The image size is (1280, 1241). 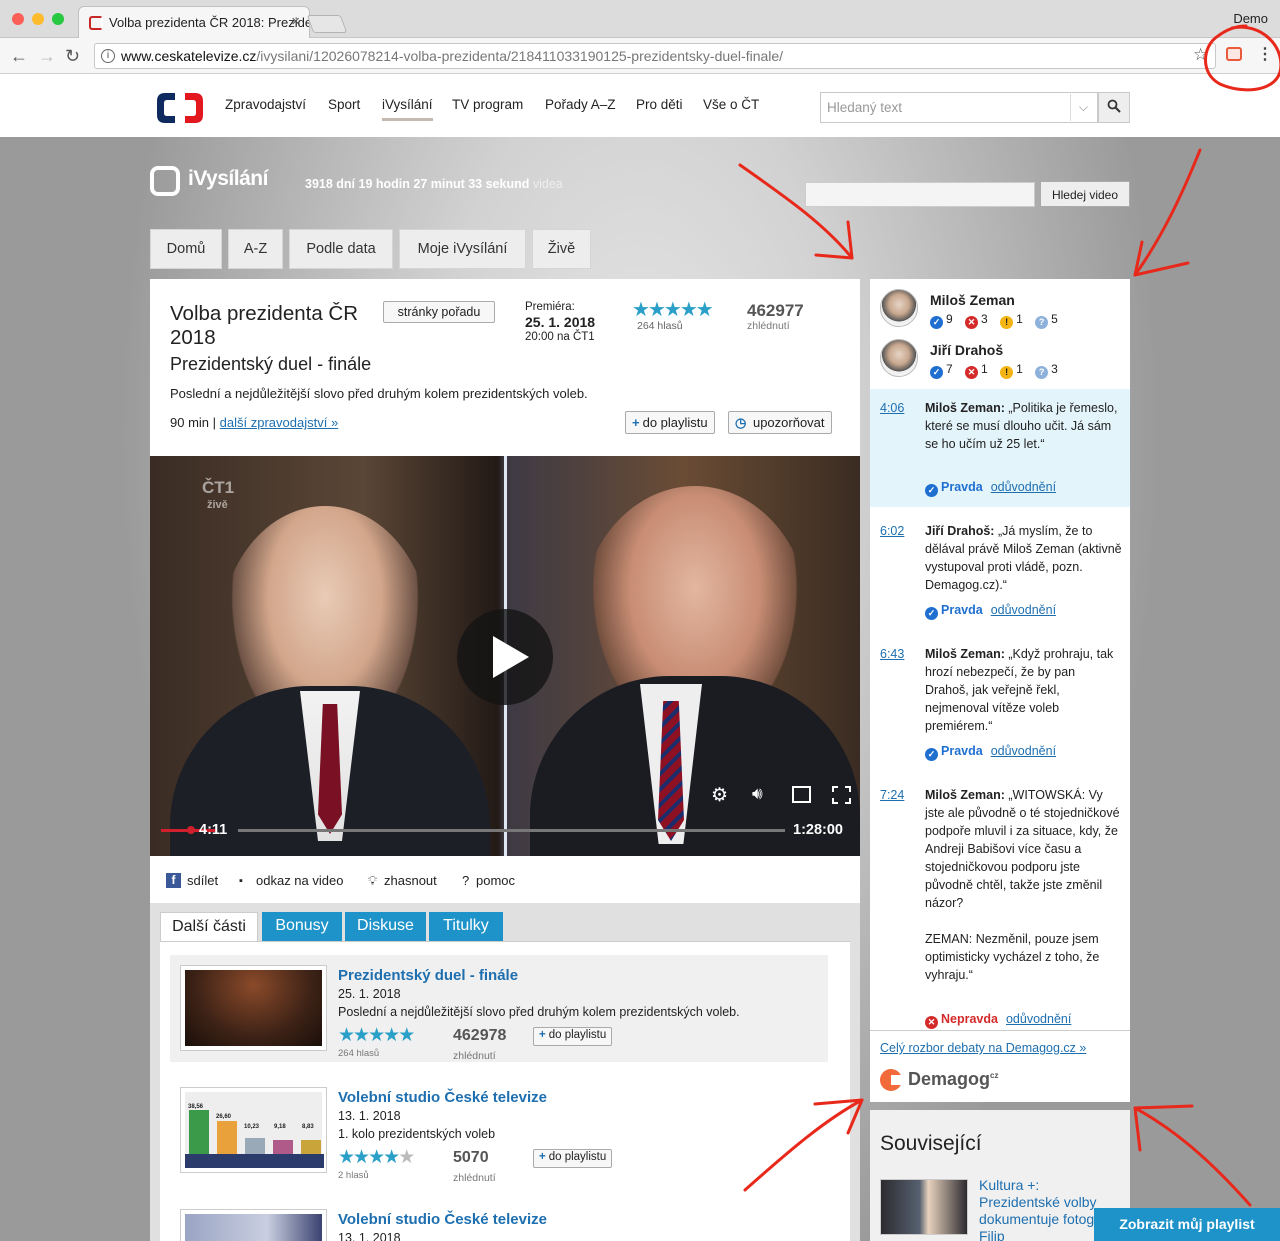 I want to click on facebook-icon: f, so click(x=173, y=880).